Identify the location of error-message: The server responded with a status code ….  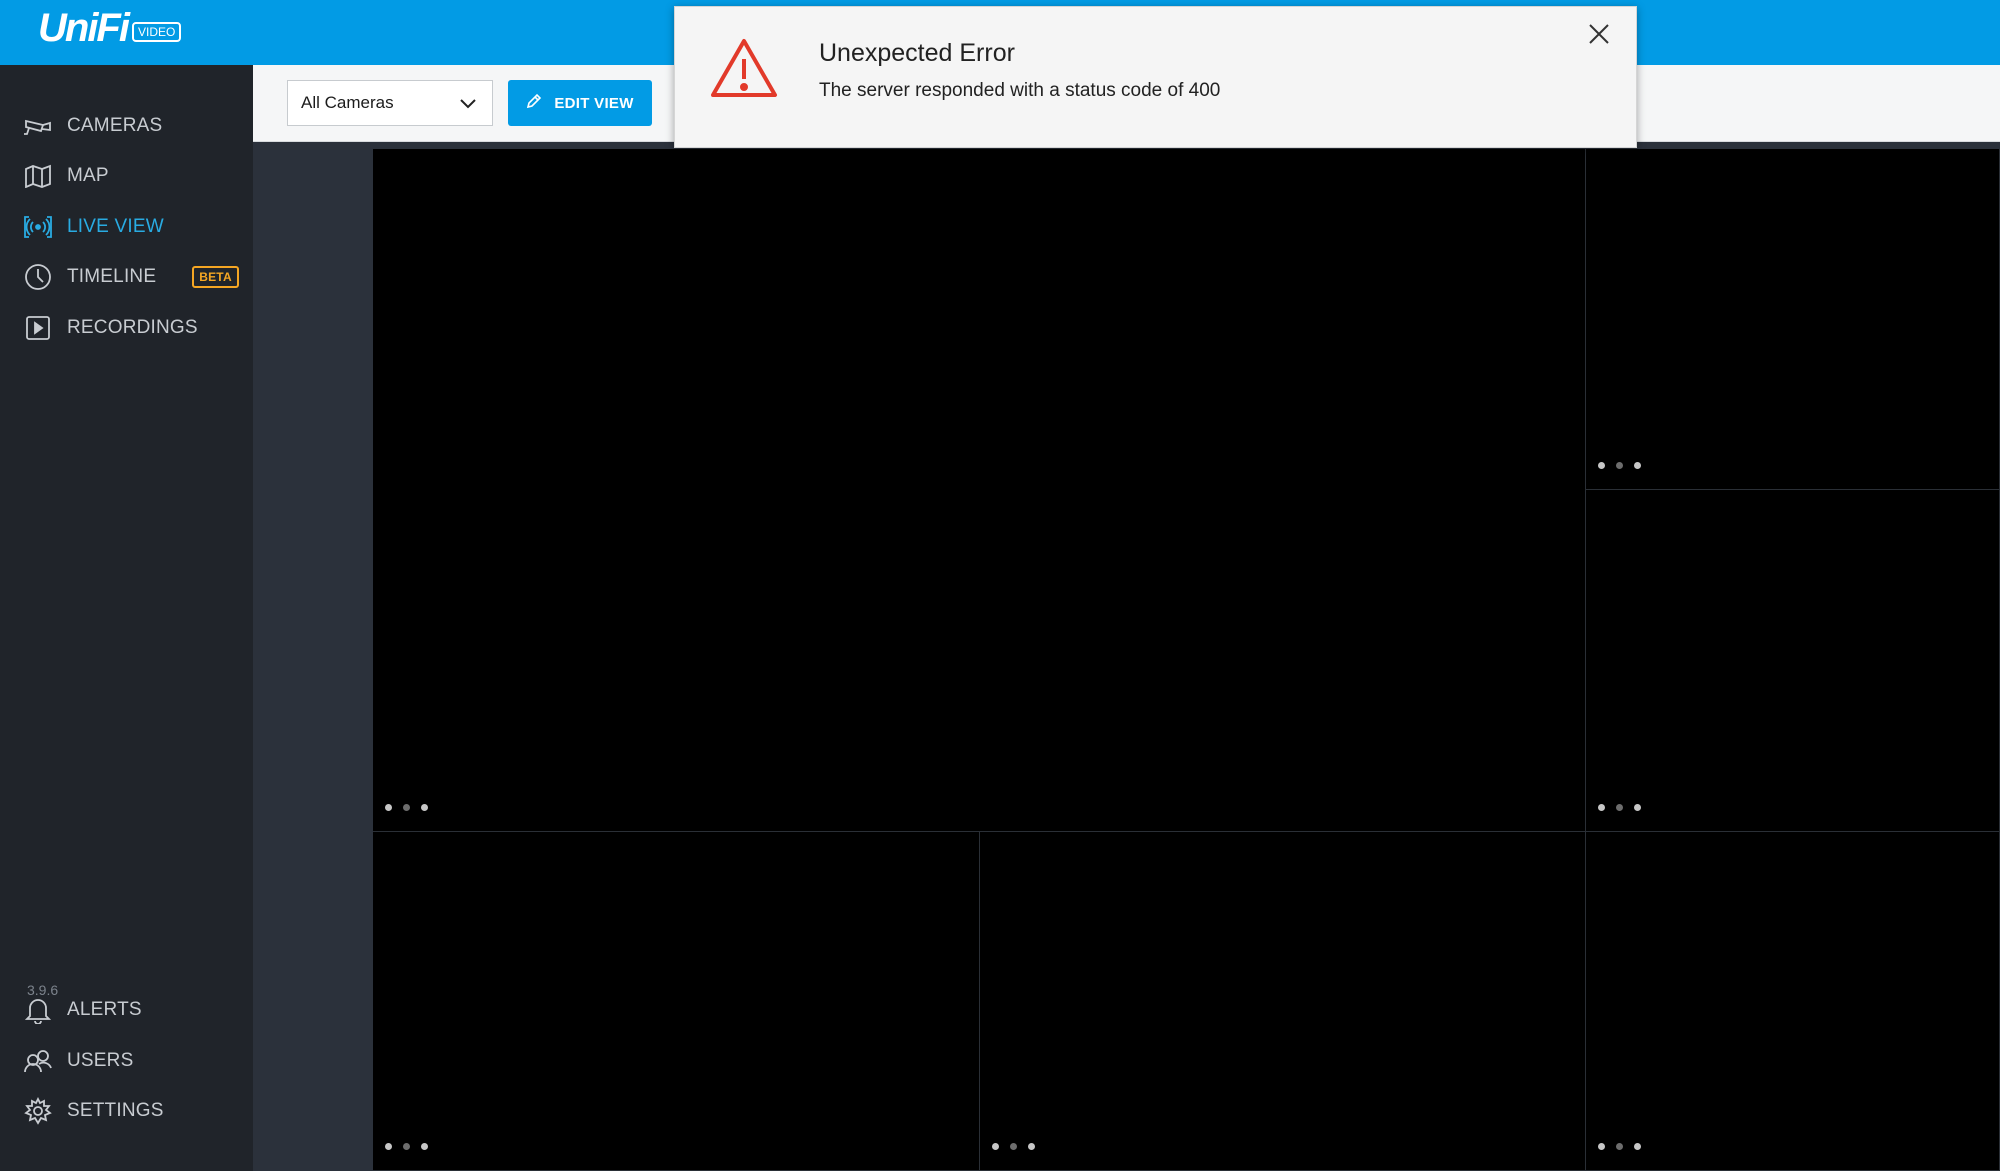
(1020, 90).